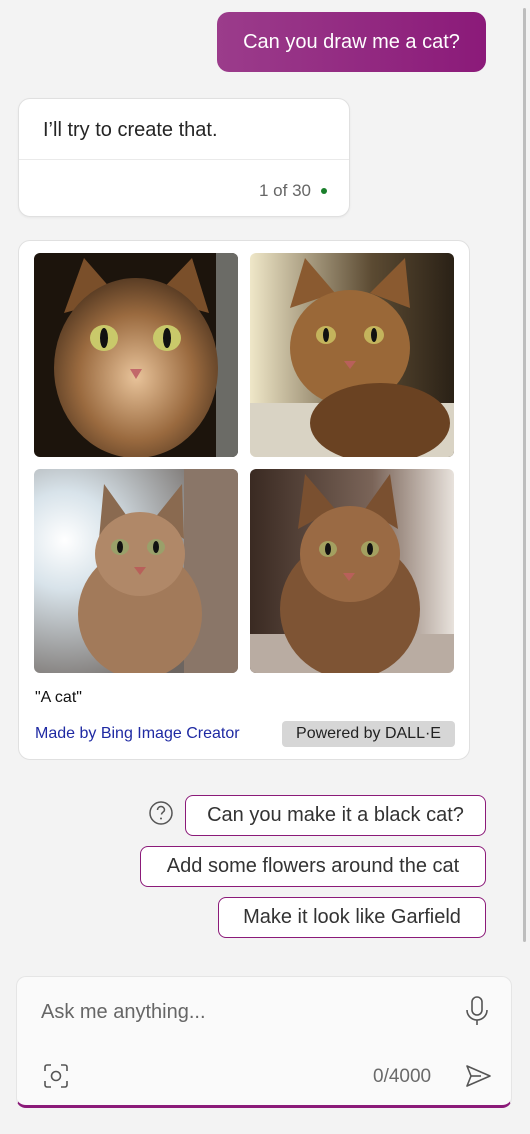 The image size is (530, 1134). What do you see at coordinates (58, 697) in the screenshot?
I see `image-caption: "A cat"` at bounding box center [58, 697].